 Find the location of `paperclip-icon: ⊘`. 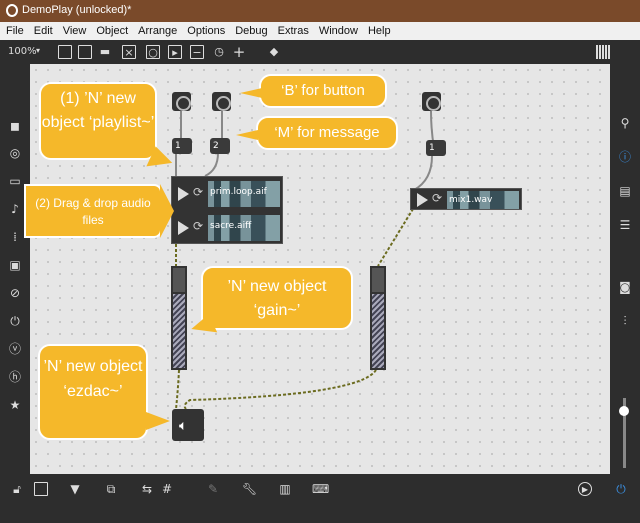

paperclip-icon: ⊘ is located at coordinates (15, 293).